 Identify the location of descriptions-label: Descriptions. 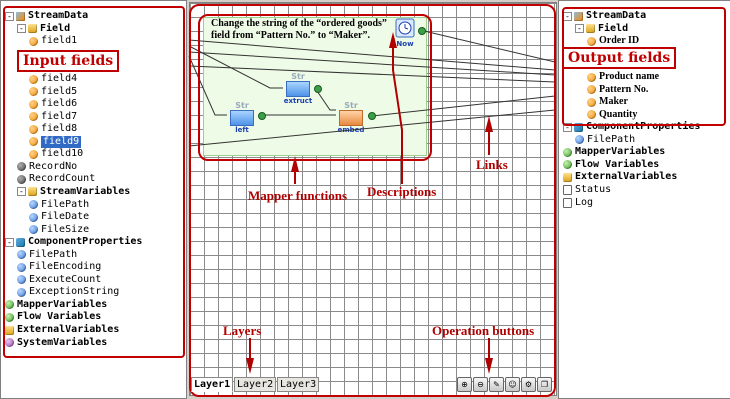
(402, 191).